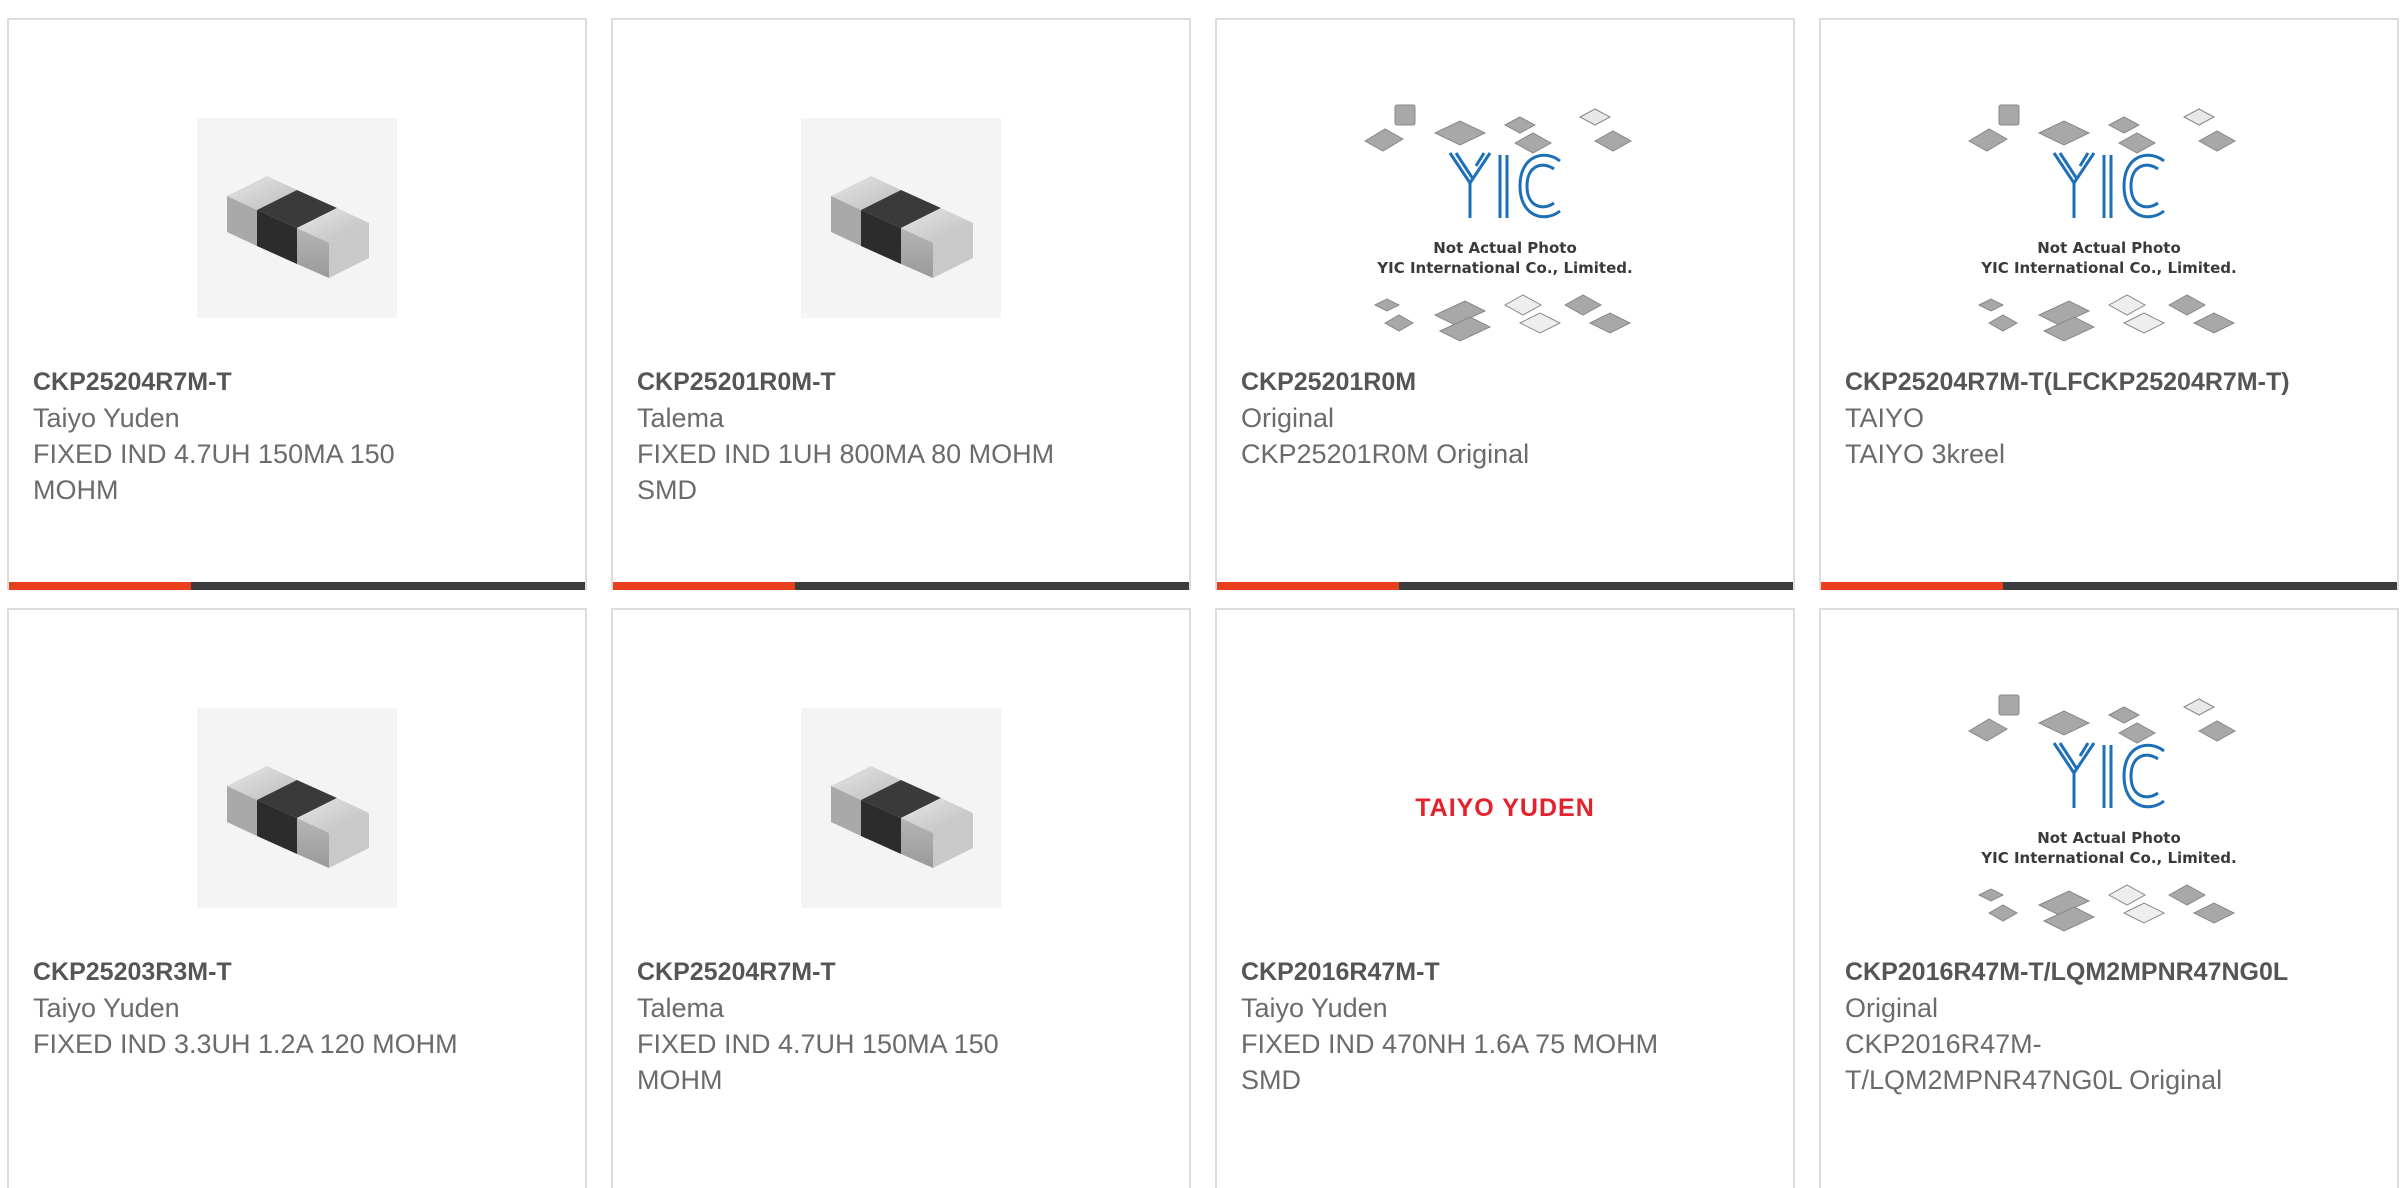 The image size is (2400, 1188). I want to click on product-description: FIXED IND 3.3UH 1.2A 120 MOHM, so click(245, 1044).